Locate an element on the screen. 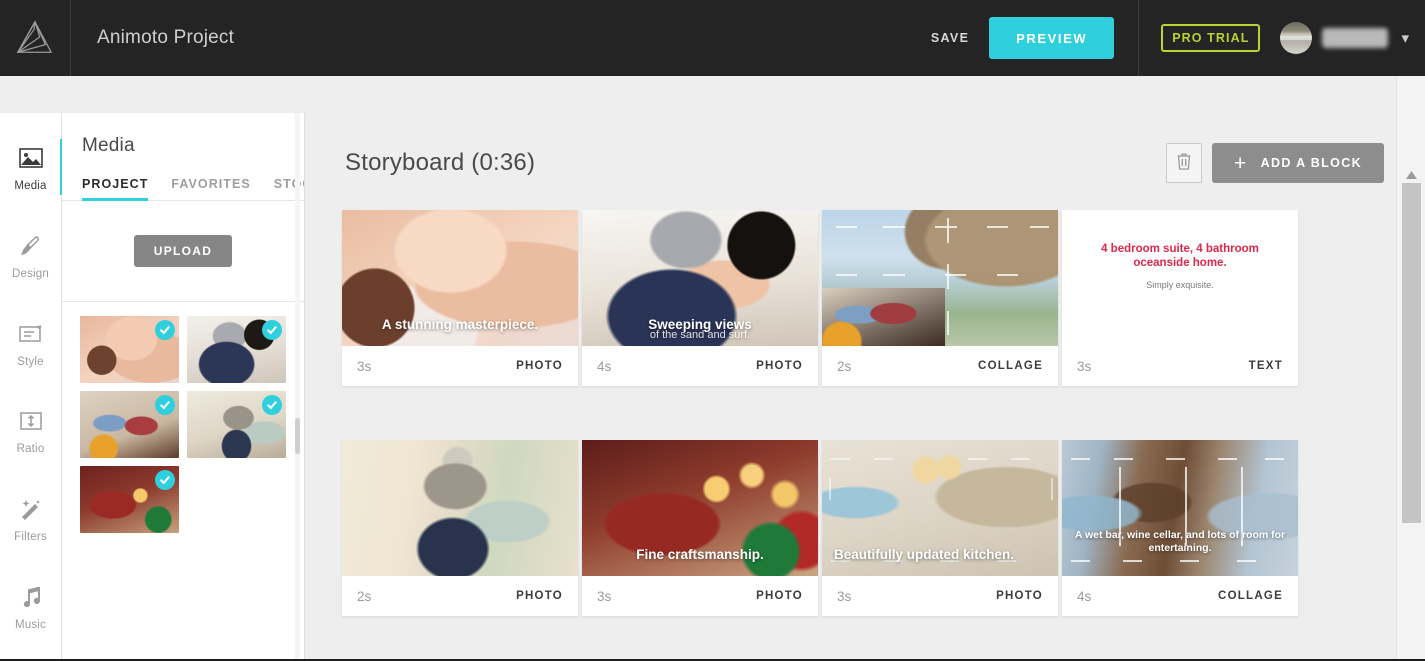  card-preview: A stunning masterpiece. is located at coordinates (460, 278).